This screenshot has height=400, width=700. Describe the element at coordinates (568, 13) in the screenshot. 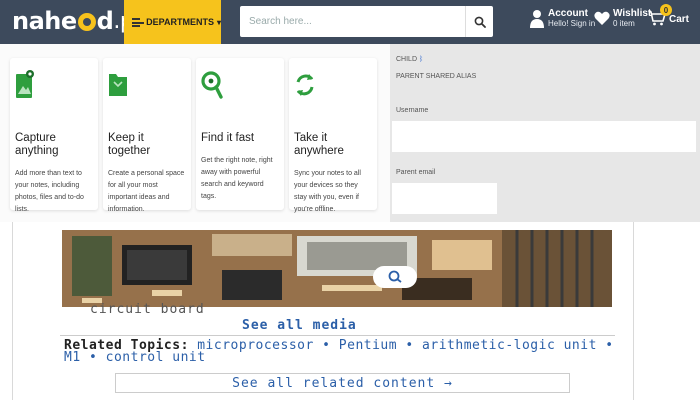

I see `account-title: Account` at that location.